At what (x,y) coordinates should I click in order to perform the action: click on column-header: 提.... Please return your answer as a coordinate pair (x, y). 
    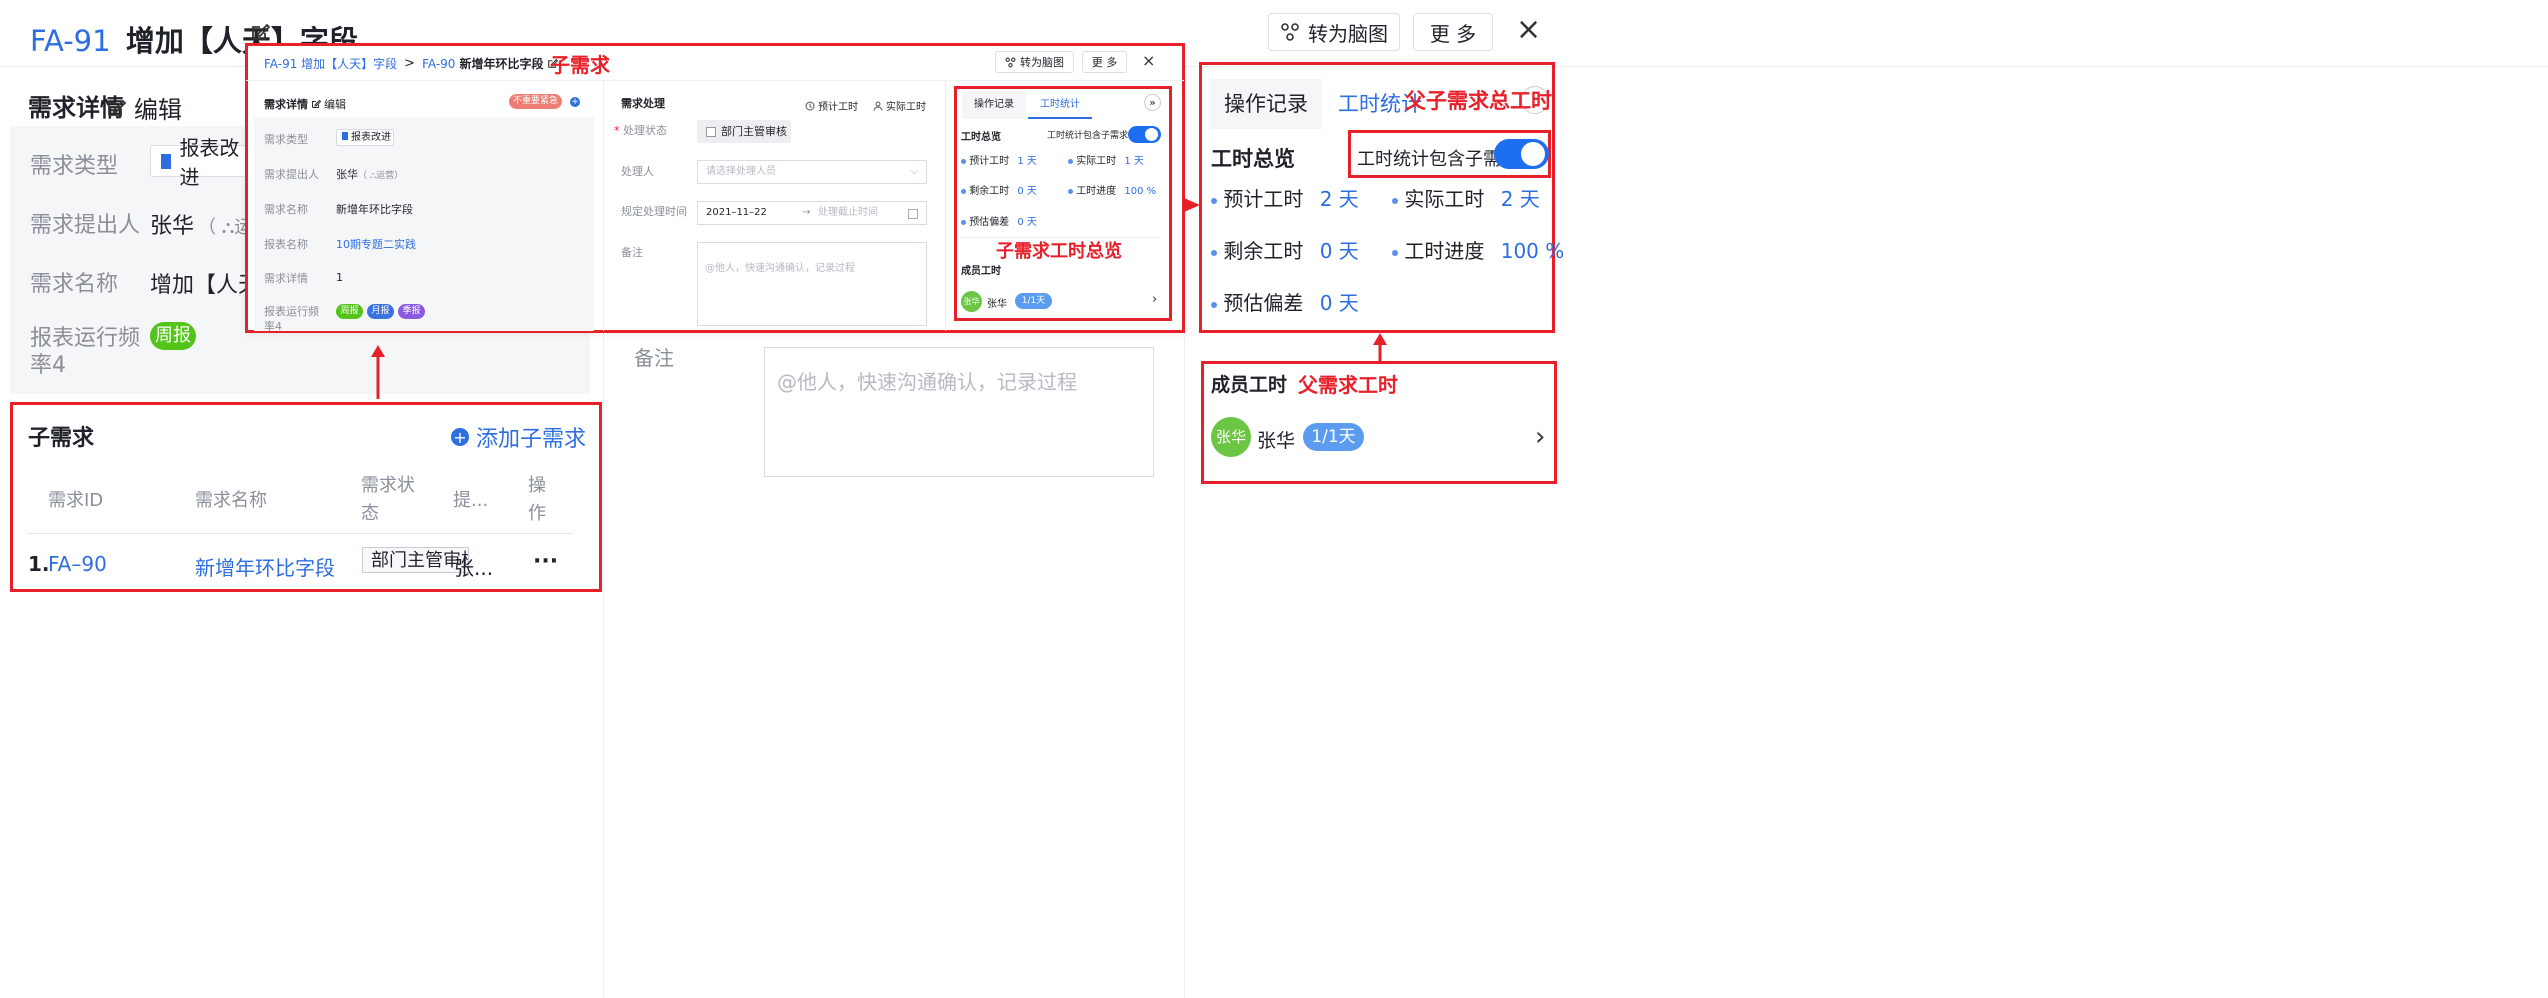
    Looking at the image, I should click on (471, 500).